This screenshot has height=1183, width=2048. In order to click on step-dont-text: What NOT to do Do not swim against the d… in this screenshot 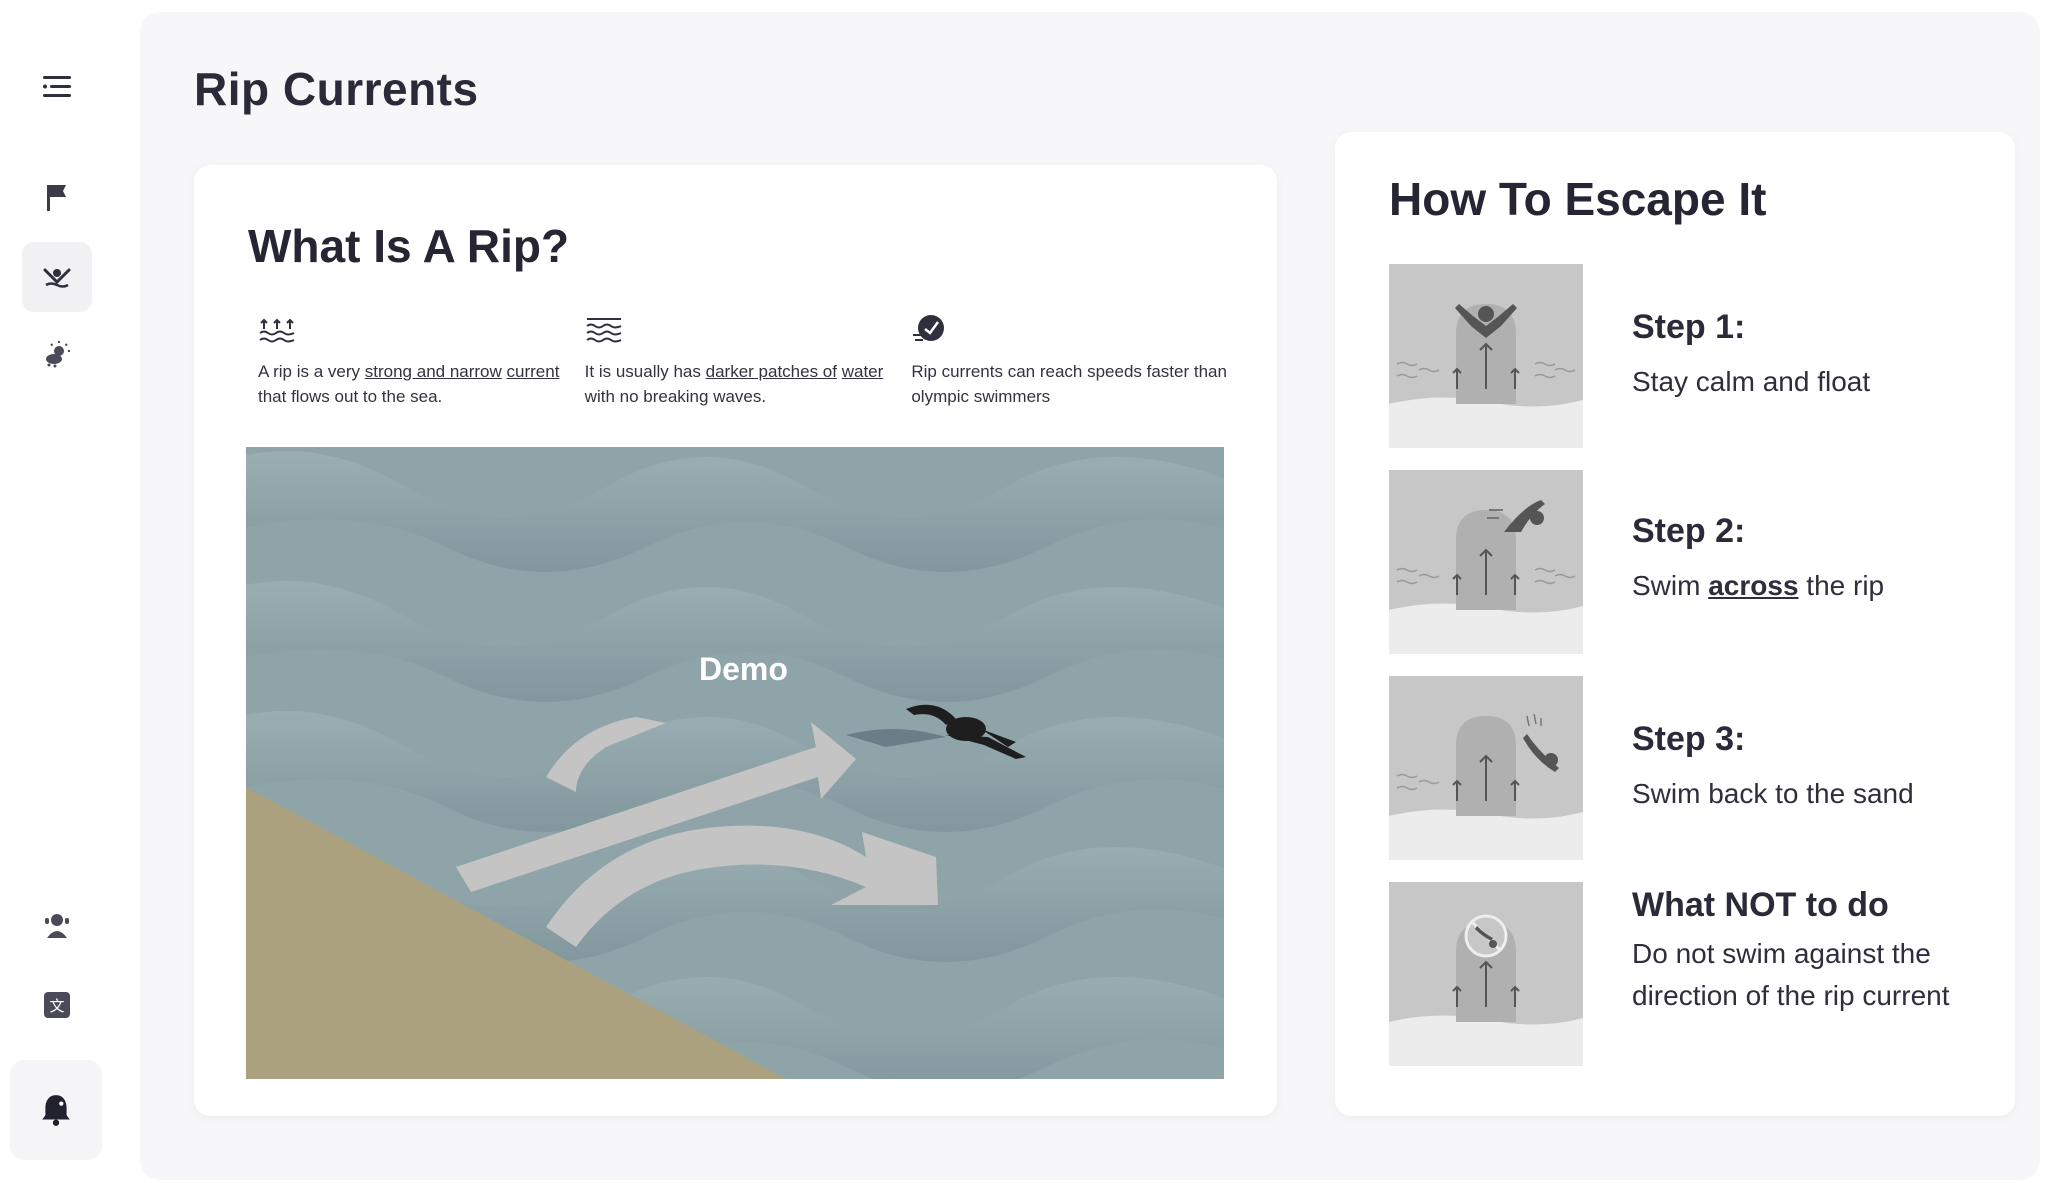, I will do `click(1812, 951)`.